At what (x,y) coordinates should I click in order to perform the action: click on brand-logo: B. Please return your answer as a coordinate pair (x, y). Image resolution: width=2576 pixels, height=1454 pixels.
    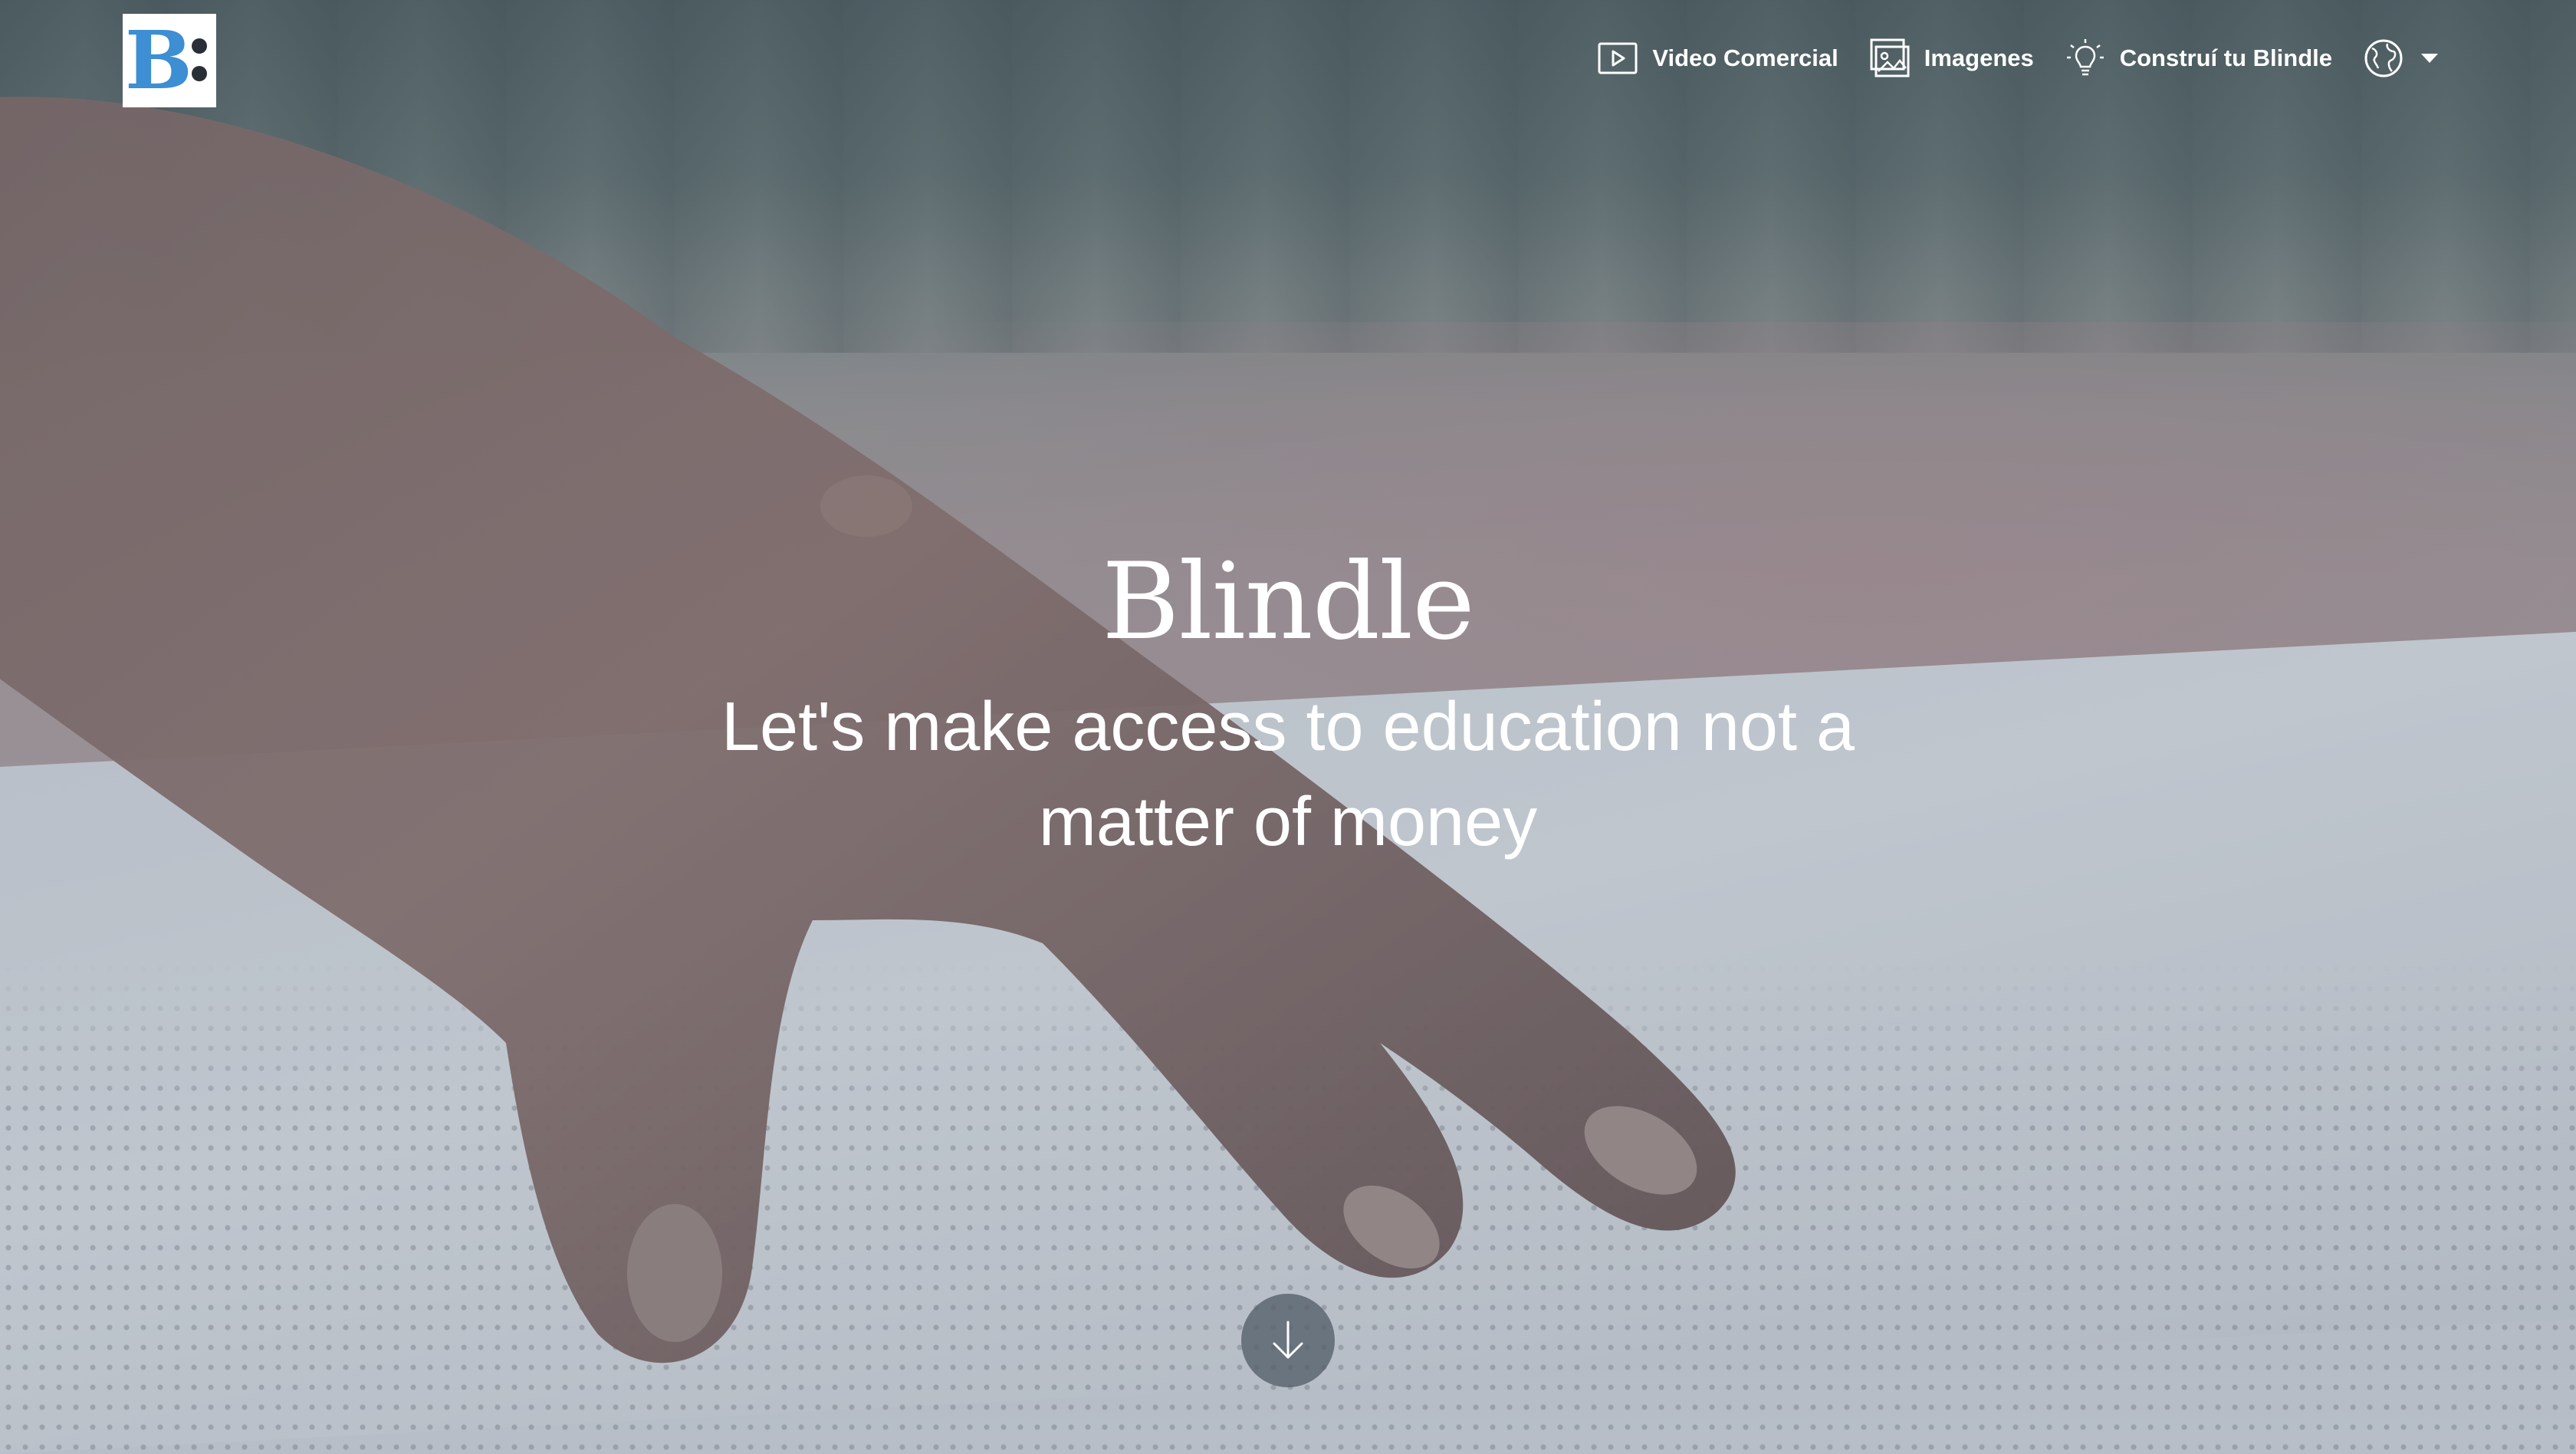
    Looking at the image, I should click on (169, 60).